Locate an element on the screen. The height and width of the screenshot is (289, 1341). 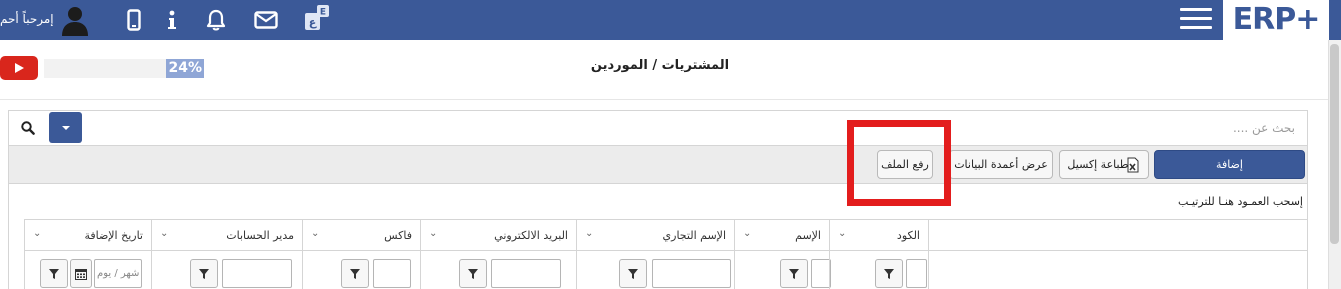
calendar-icon is located at coordinates (81, 274).